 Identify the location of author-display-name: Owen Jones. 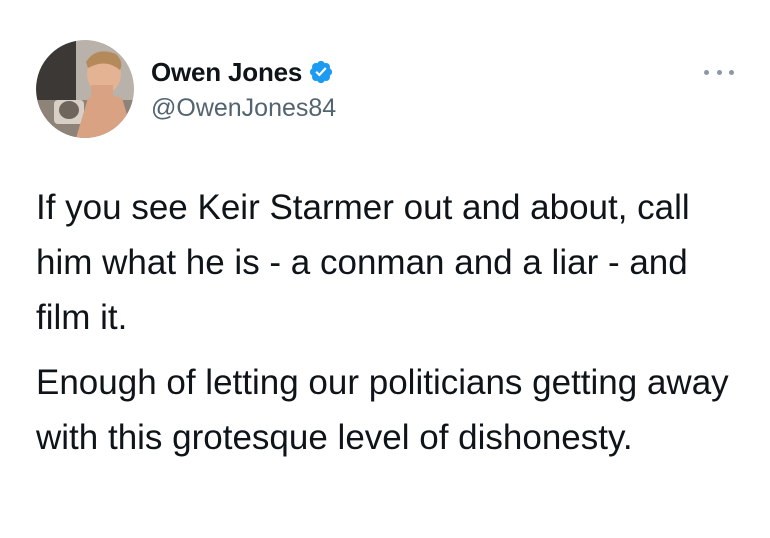
(226, 72).